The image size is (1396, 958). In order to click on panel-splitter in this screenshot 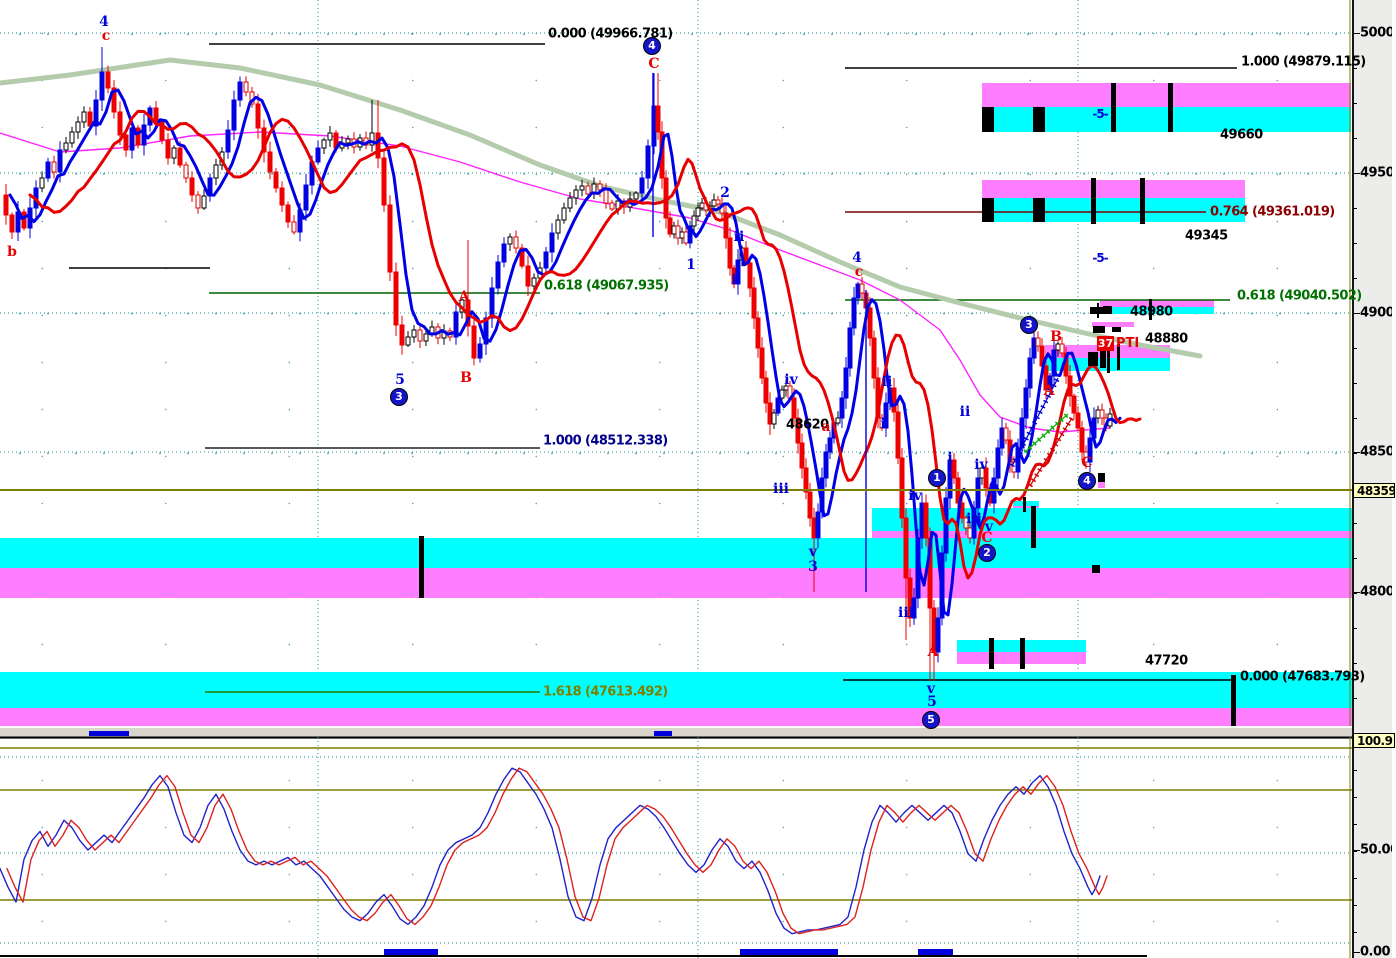, I will do `click(698, 731)`.